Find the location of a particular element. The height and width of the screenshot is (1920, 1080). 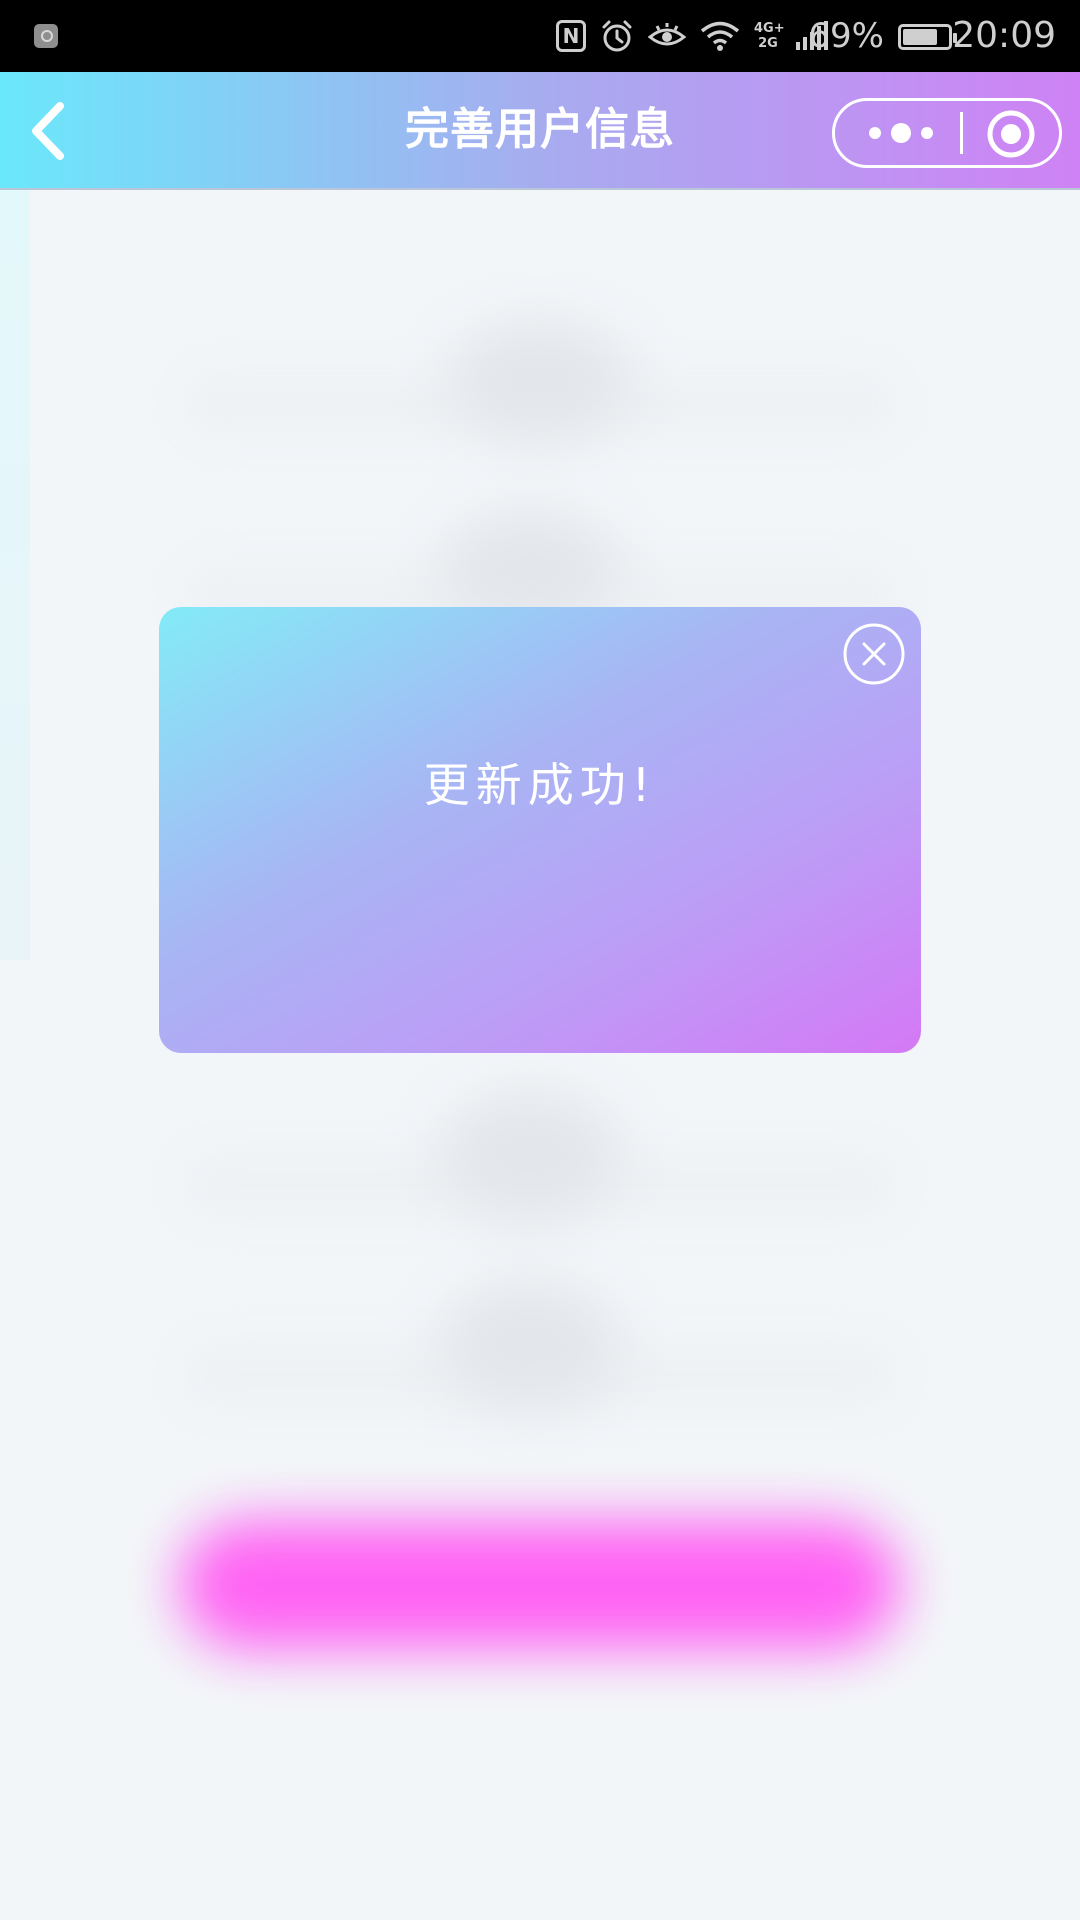

eye-comfort-icon is located at coordinates (667, 34).